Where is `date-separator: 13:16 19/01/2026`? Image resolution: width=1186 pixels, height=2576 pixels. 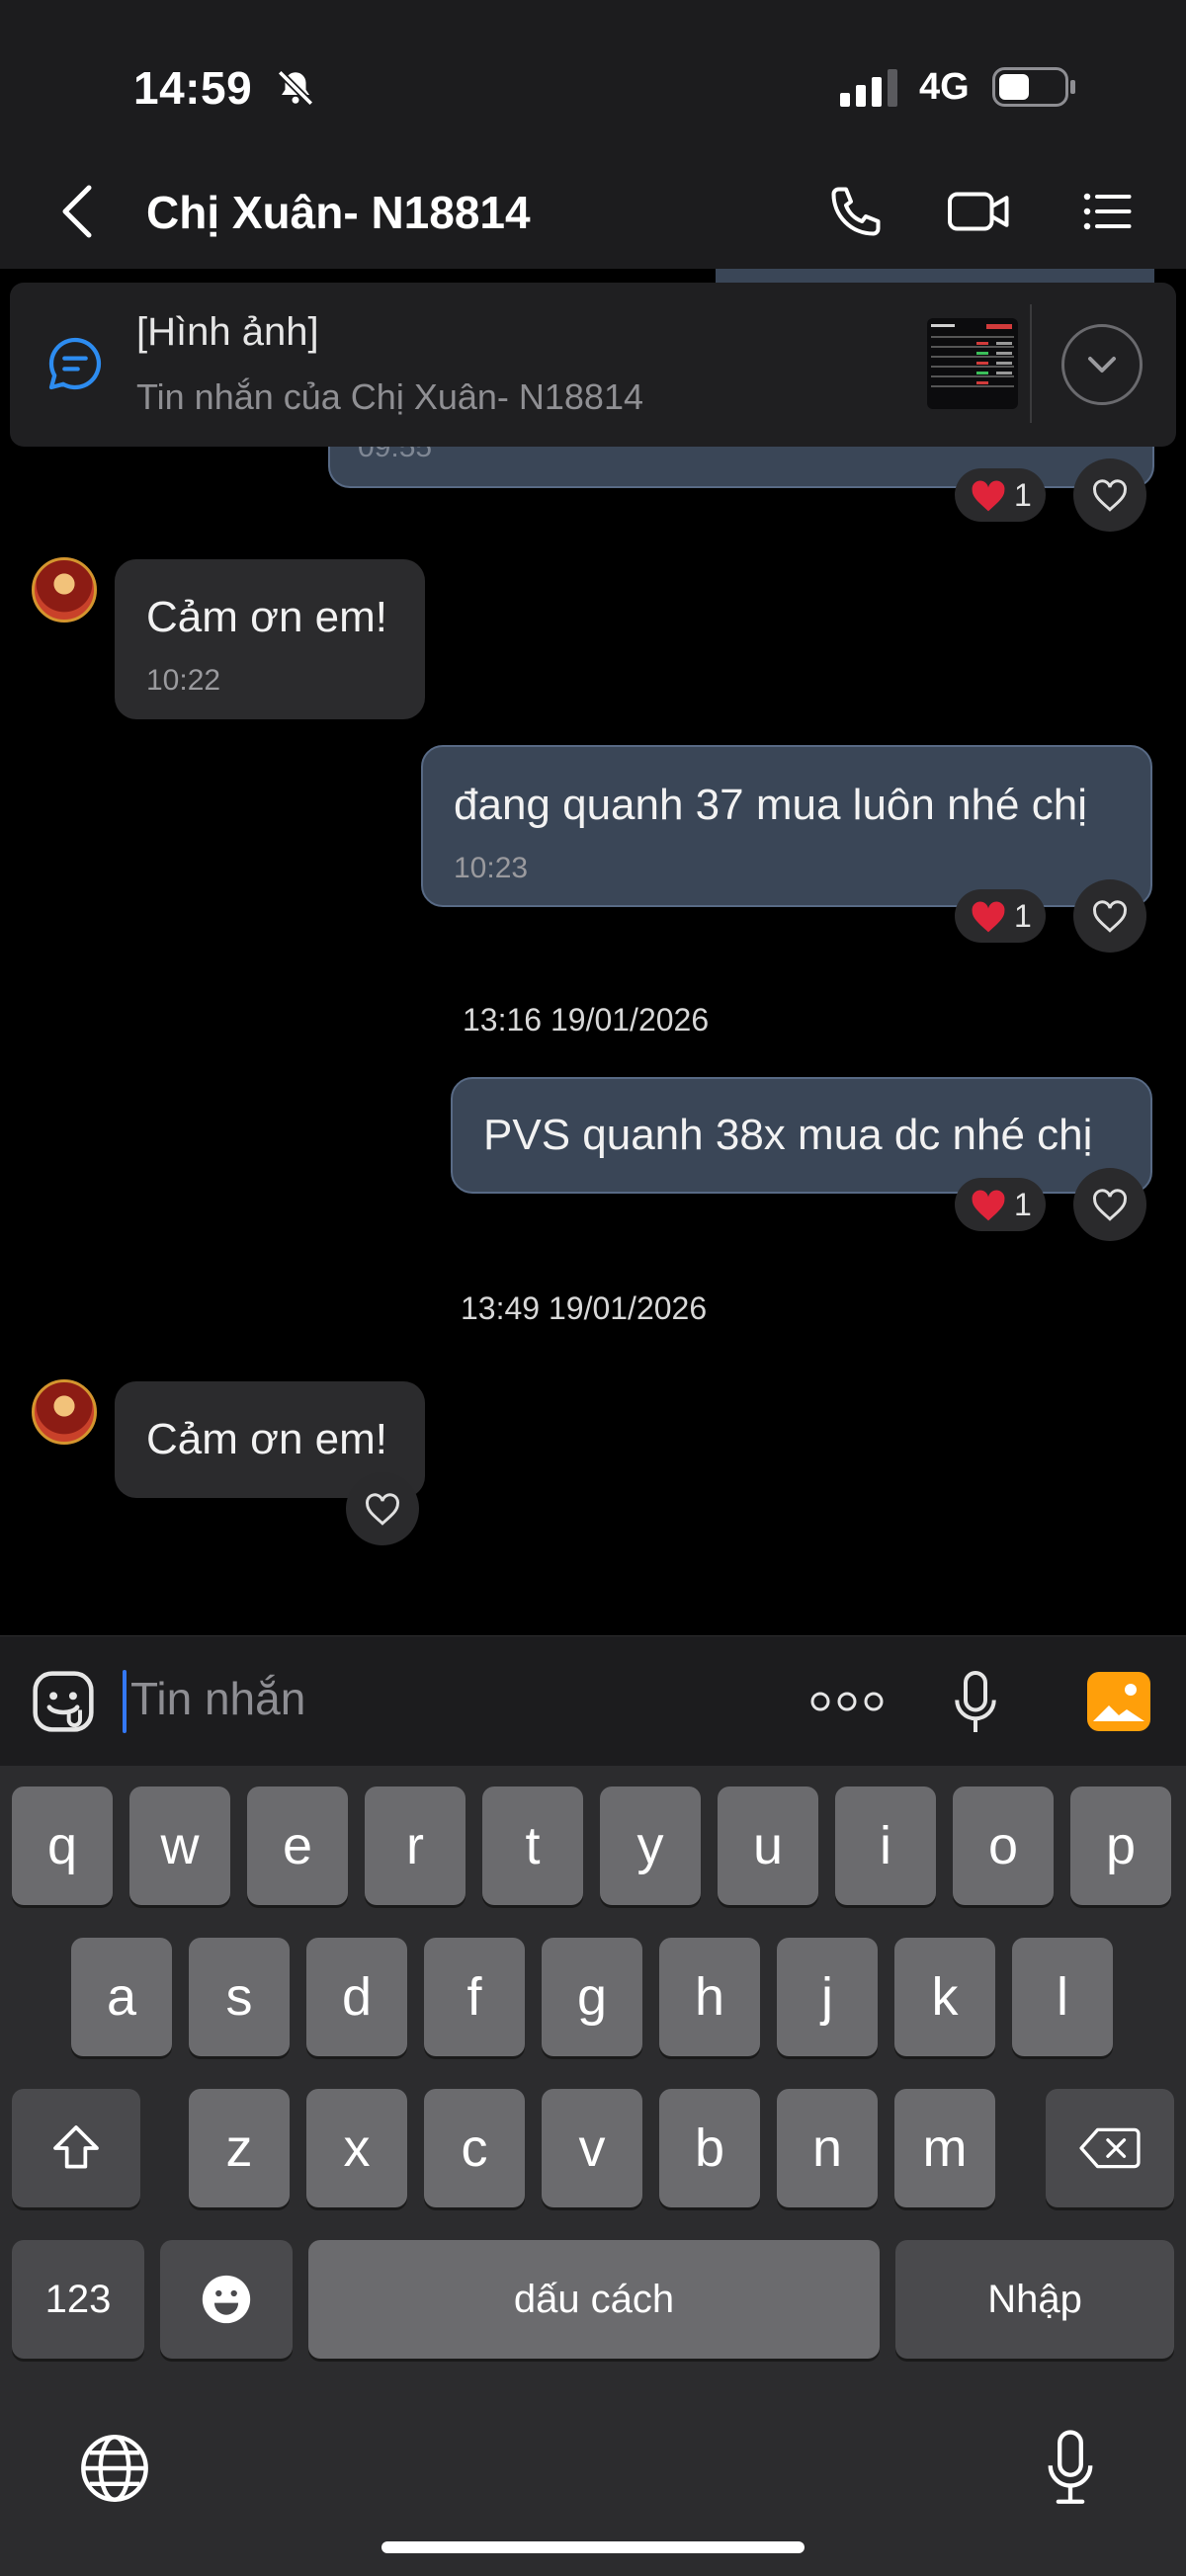 date-separator: 13:16 19/01/2026 is located at coordinates (586, 1020).